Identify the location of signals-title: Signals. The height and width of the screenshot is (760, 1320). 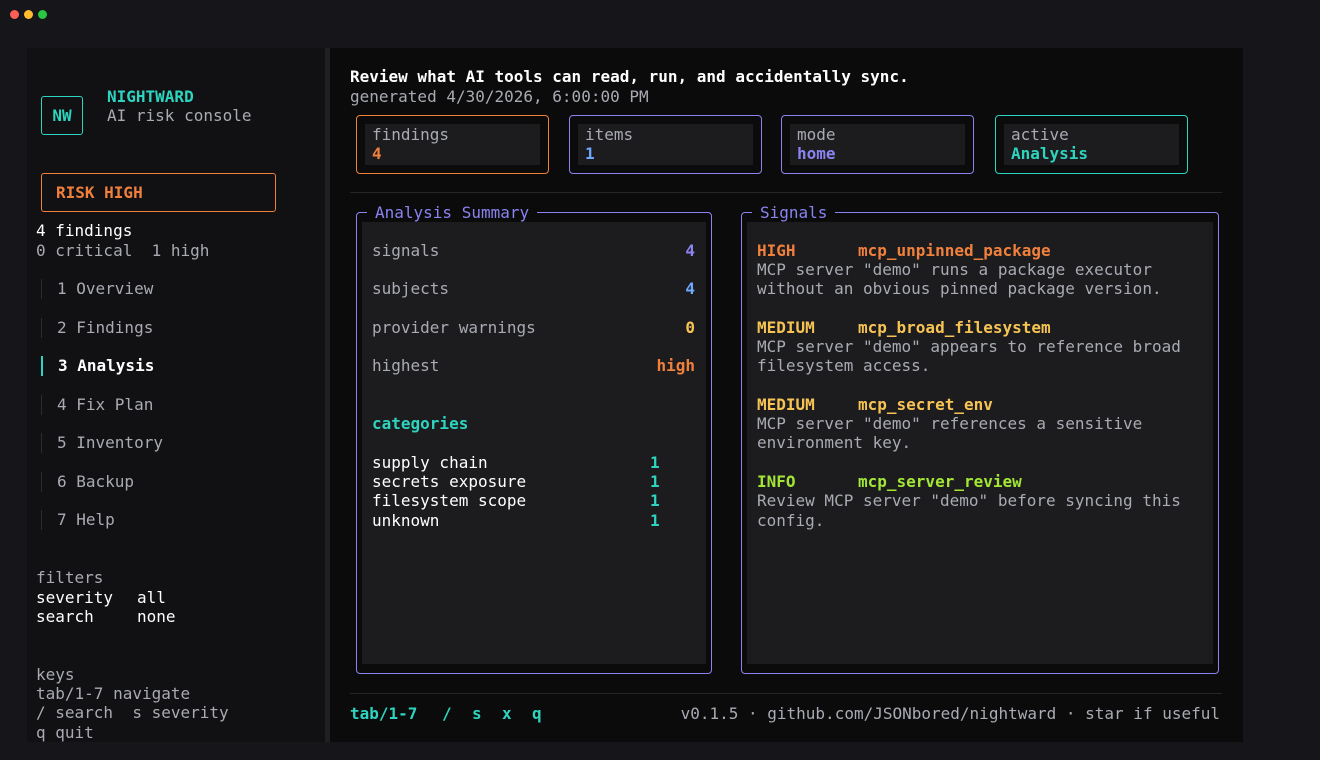
(794, 213).